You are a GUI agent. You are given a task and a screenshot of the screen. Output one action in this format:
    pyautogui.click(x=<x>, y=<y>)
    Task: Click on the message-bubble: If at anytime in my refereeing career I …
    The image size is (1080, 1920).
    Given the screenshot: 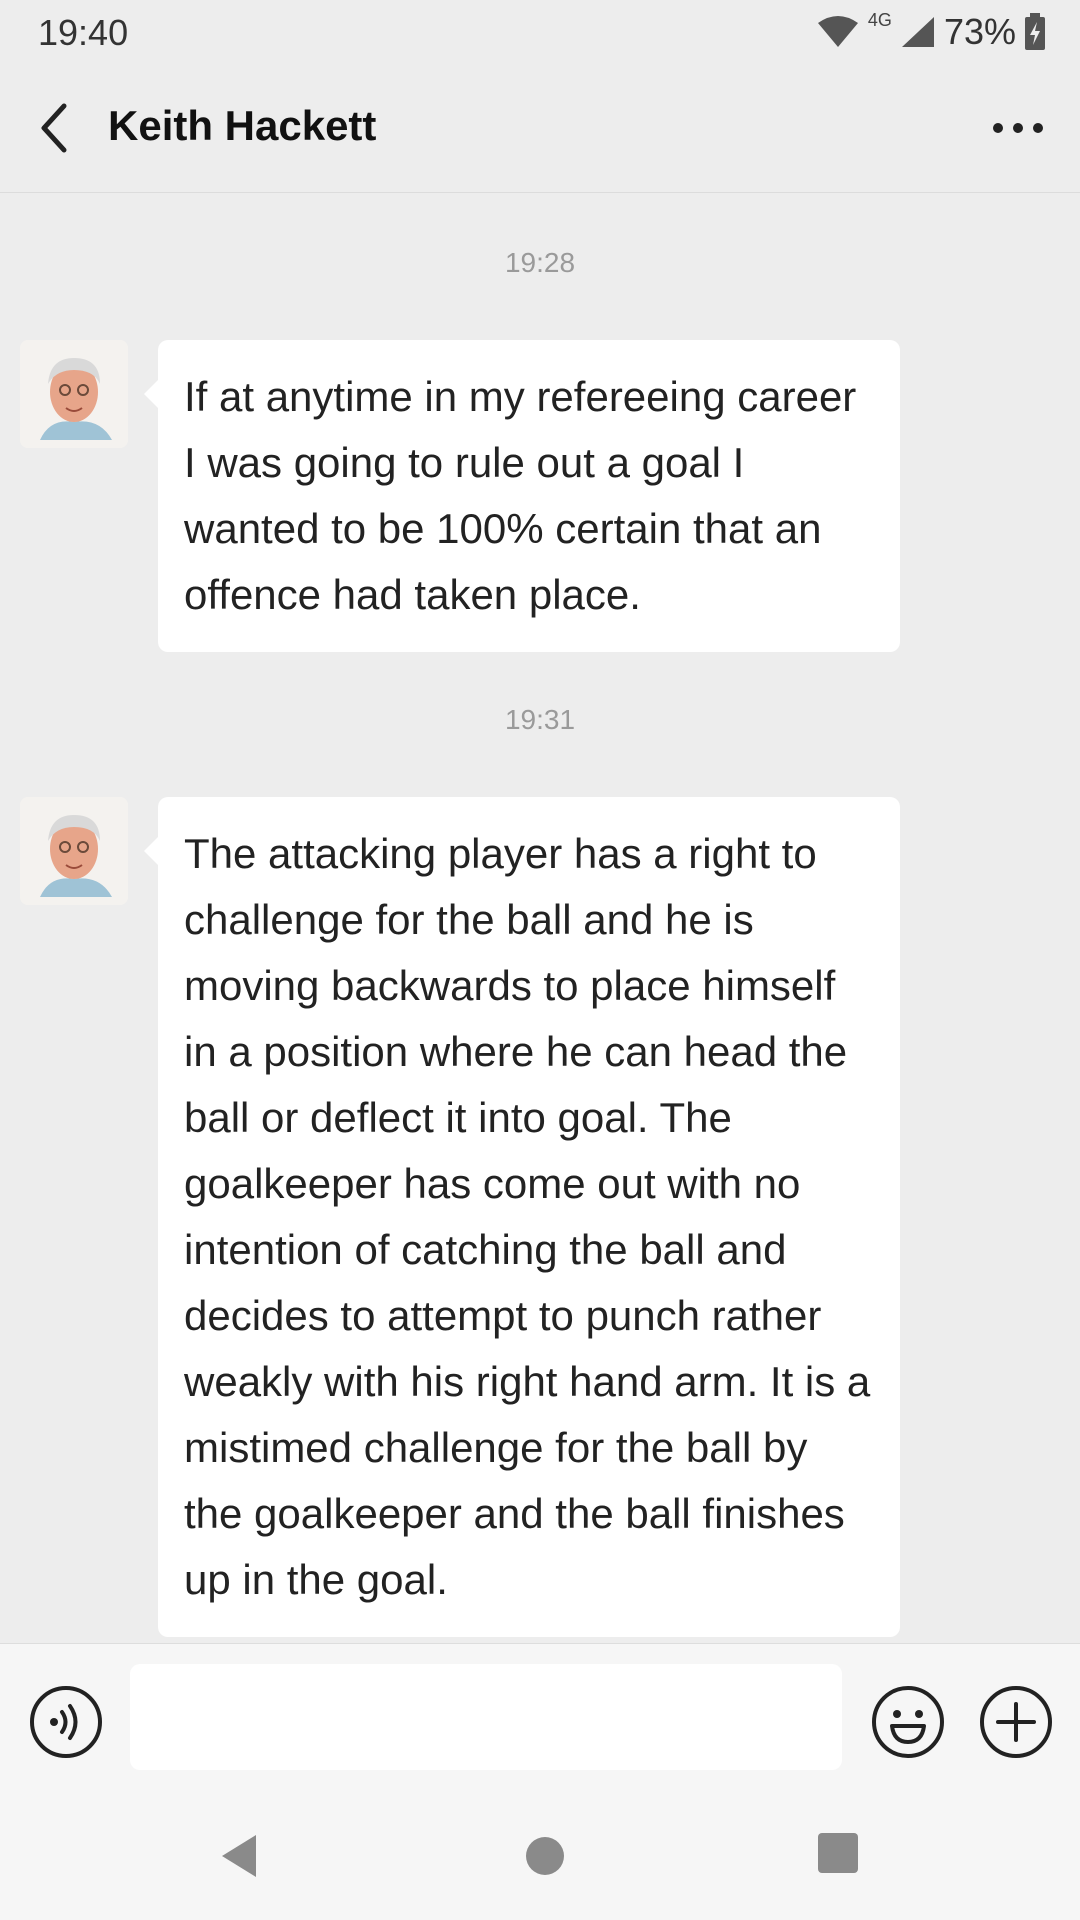 What is the action you would take?
    pyautogui.click(x=522, y=496)
    